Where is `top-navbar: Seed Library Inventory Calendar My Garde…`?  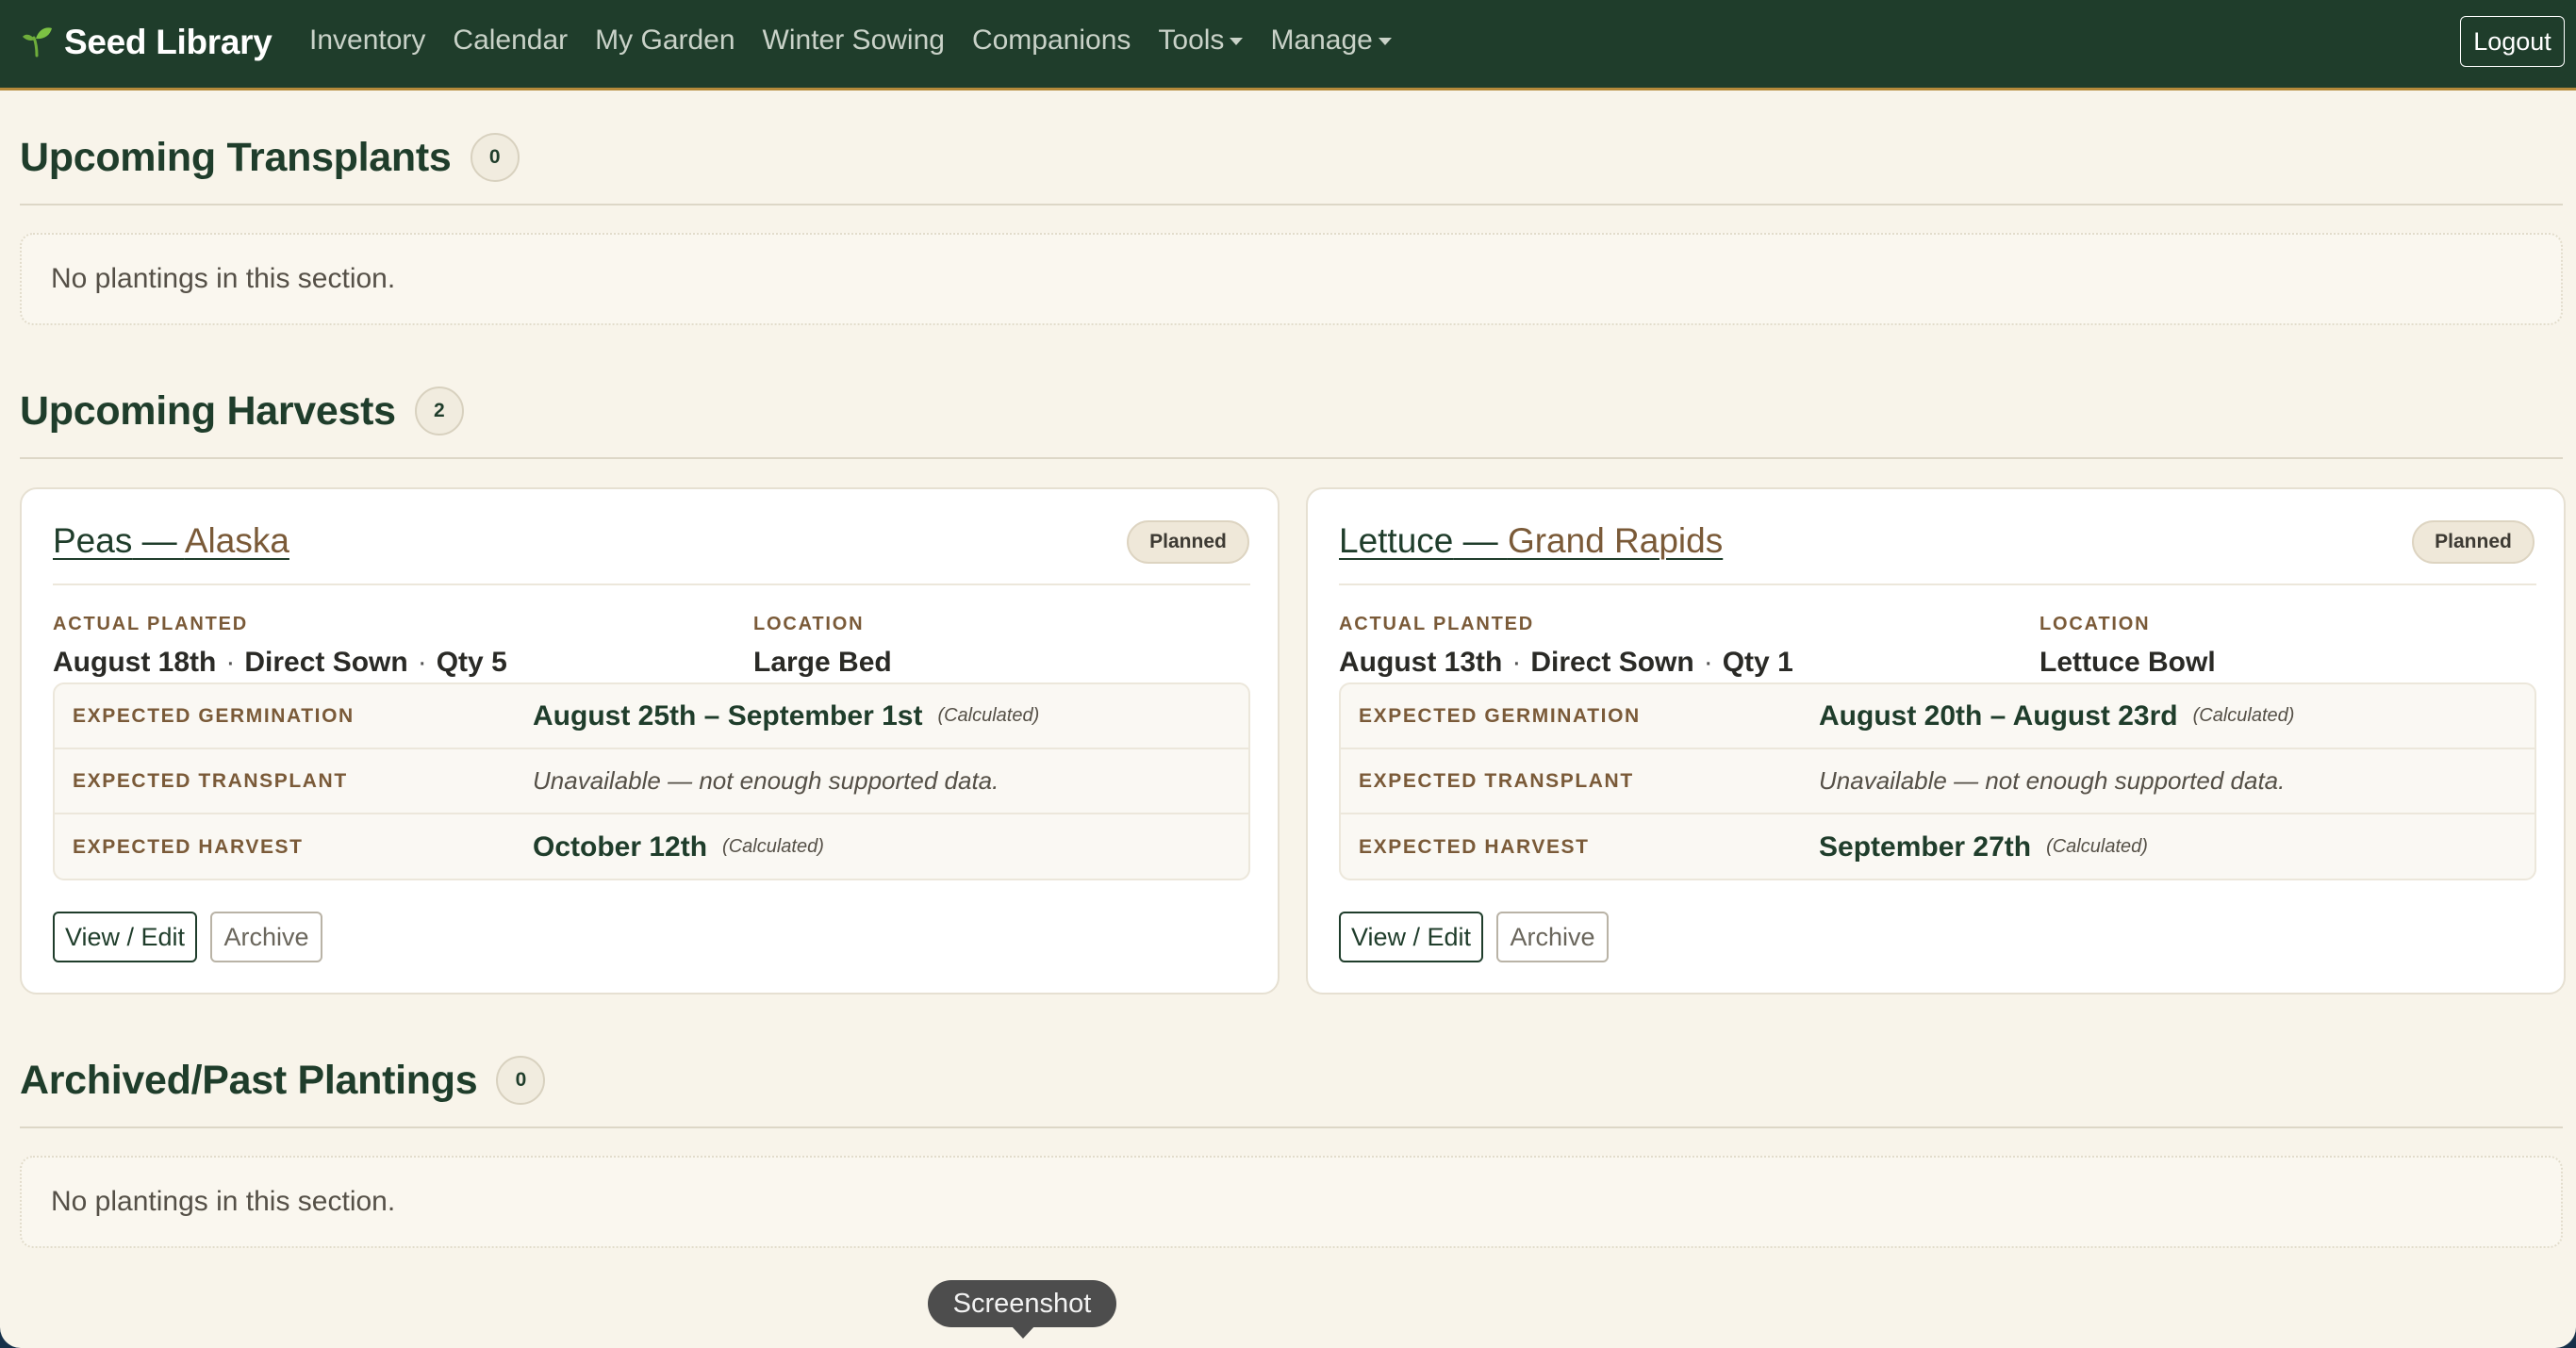 top-navbar: Seed Library Inventory Calendar My Garde… is located at coordinates (1288, 45).